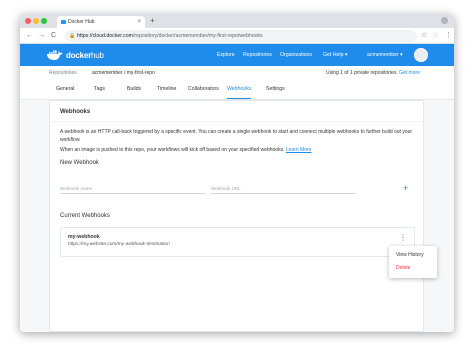 Image resolution: width=474 pixels, height=351 pixels. What do you see at coordinates (41, 36) in the screenshot?
I see `forward-arrow-icon: →` at bounding box center [41, 36].